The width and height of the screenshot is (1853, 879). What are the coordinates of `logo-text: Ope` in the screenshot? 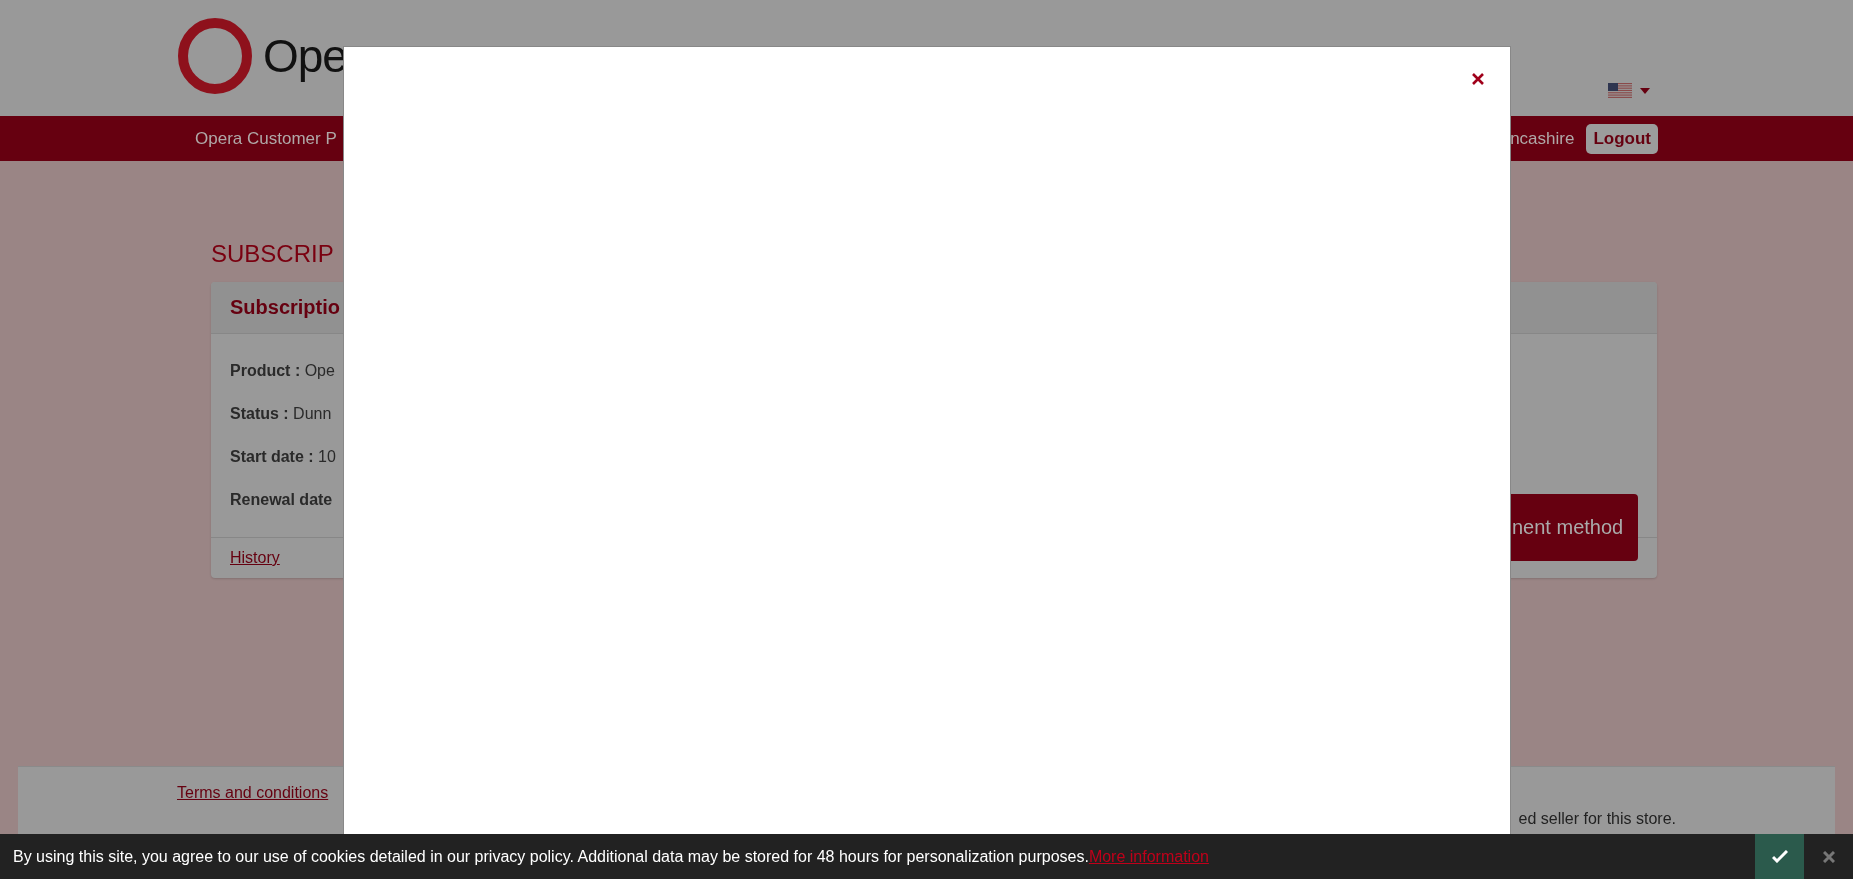 It's located at (305, 56).